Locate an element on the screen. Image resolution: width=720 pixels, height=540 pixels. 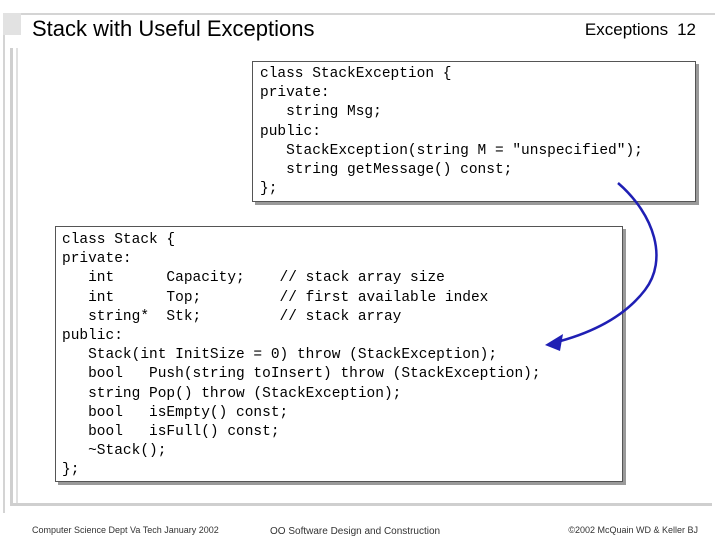
footer-right: ©2002 McQuain WD & Keller BJ is located at coordinates (633, 530).